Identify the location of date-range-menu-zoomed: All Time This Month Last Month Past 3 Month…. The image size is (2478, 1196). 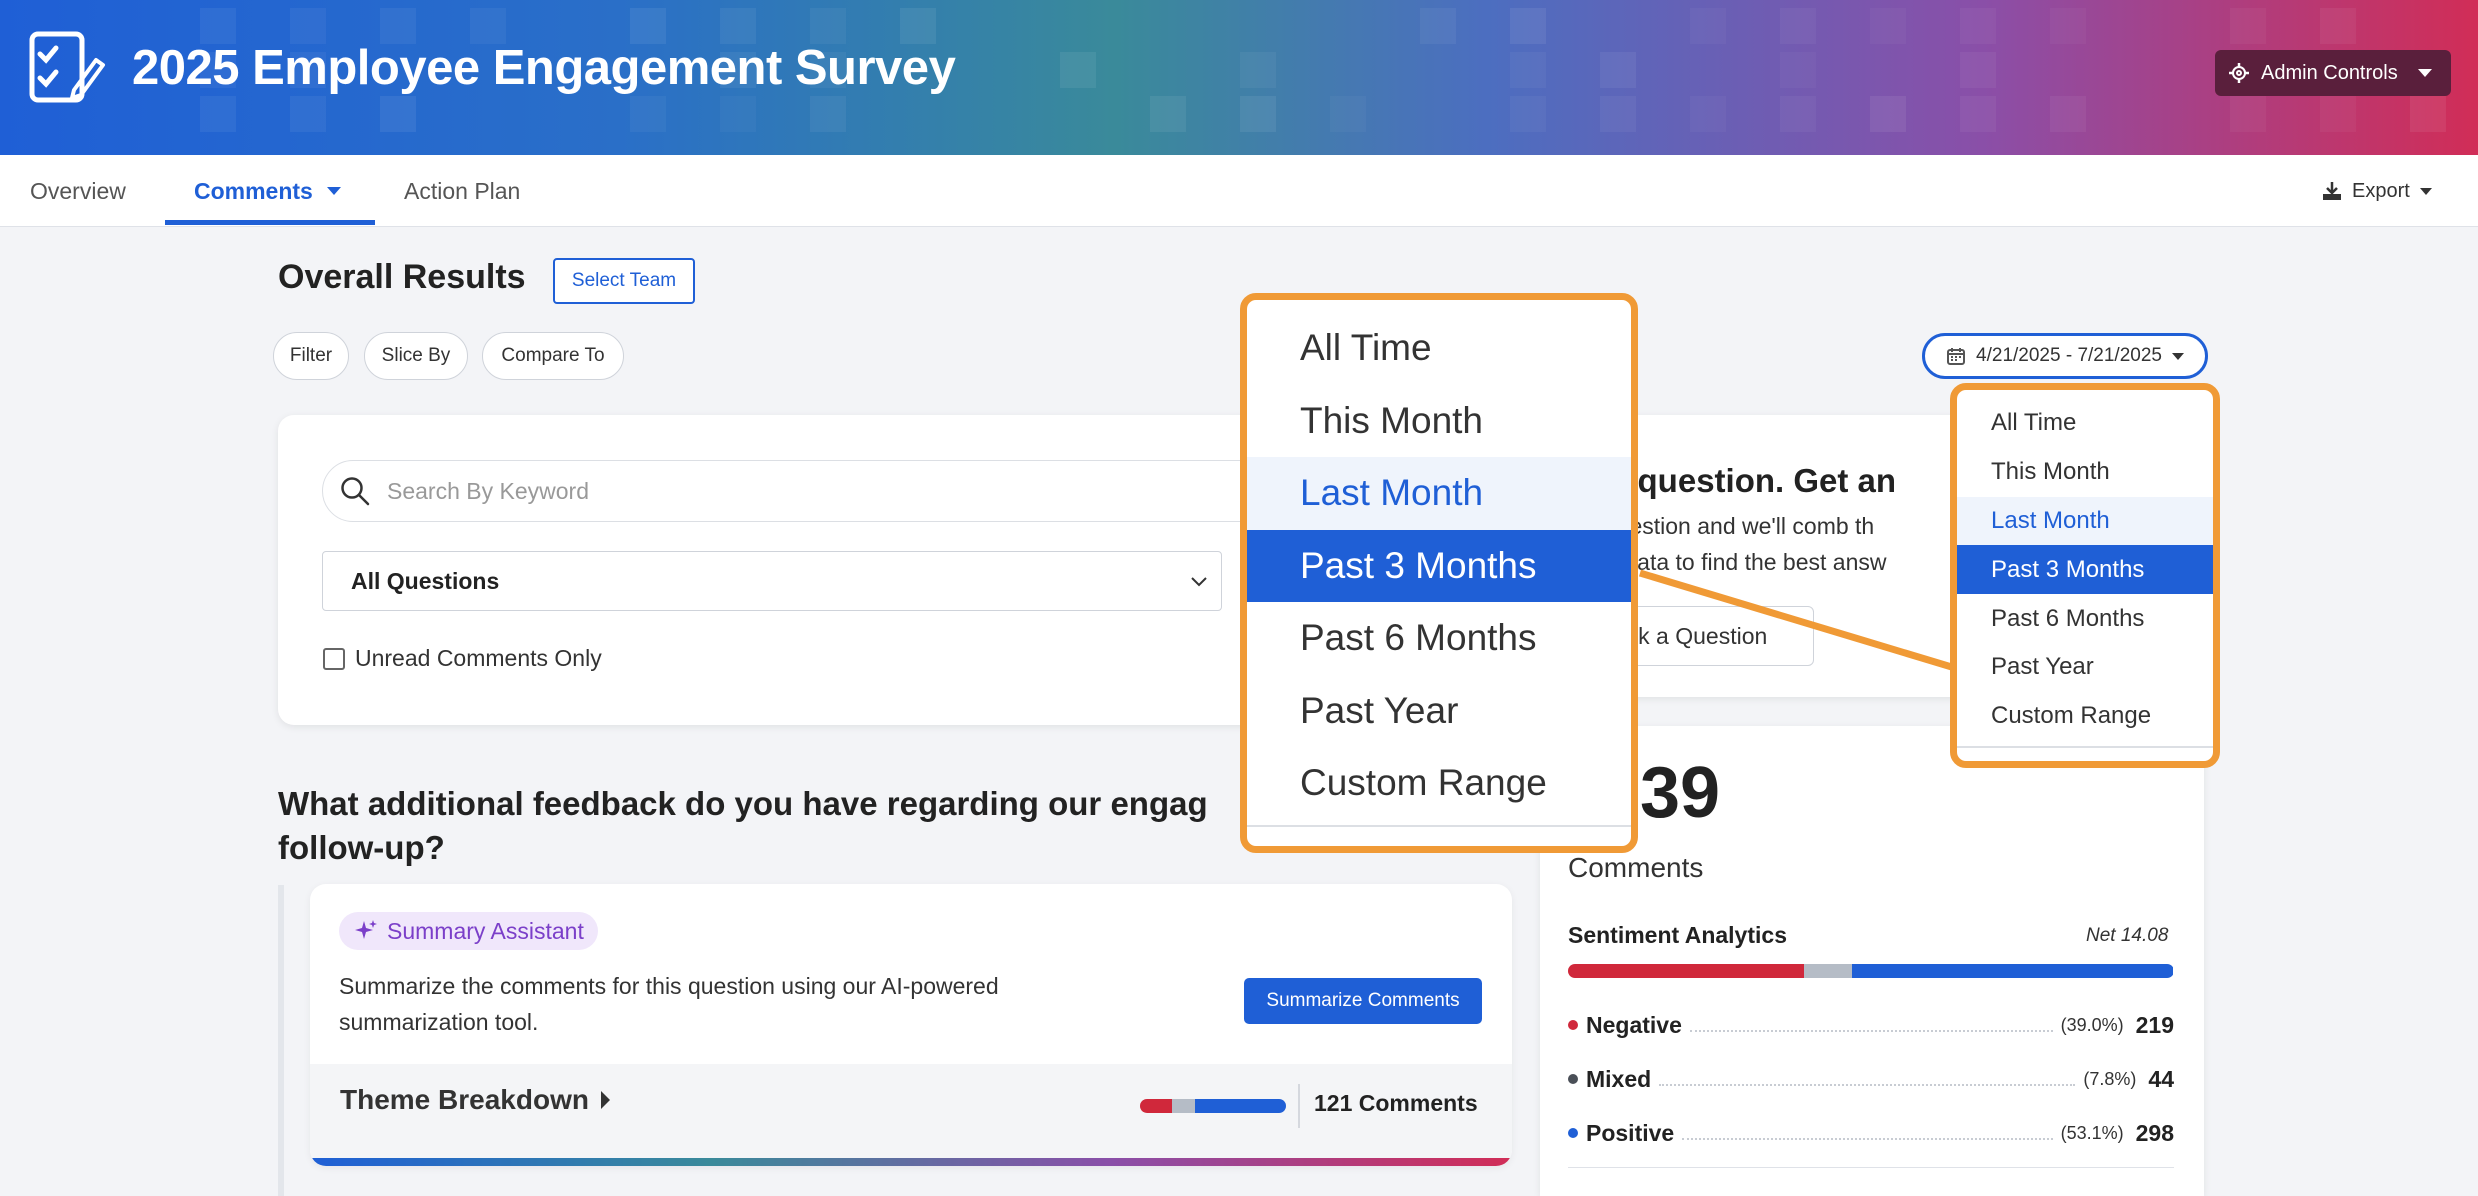
(1439, 573).